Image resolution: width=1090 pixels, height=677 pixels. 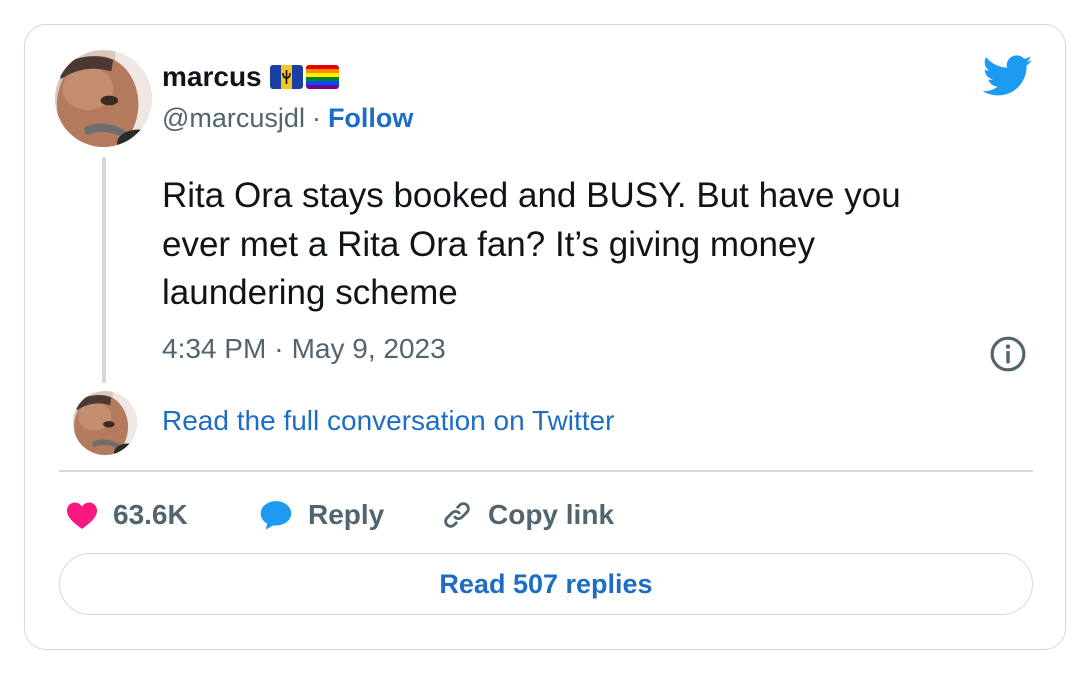 What do you see at coordinates (368, 348) in the screenshot?
I see `tweet-date: May 9, 2023` at bounding box center [368, 348].